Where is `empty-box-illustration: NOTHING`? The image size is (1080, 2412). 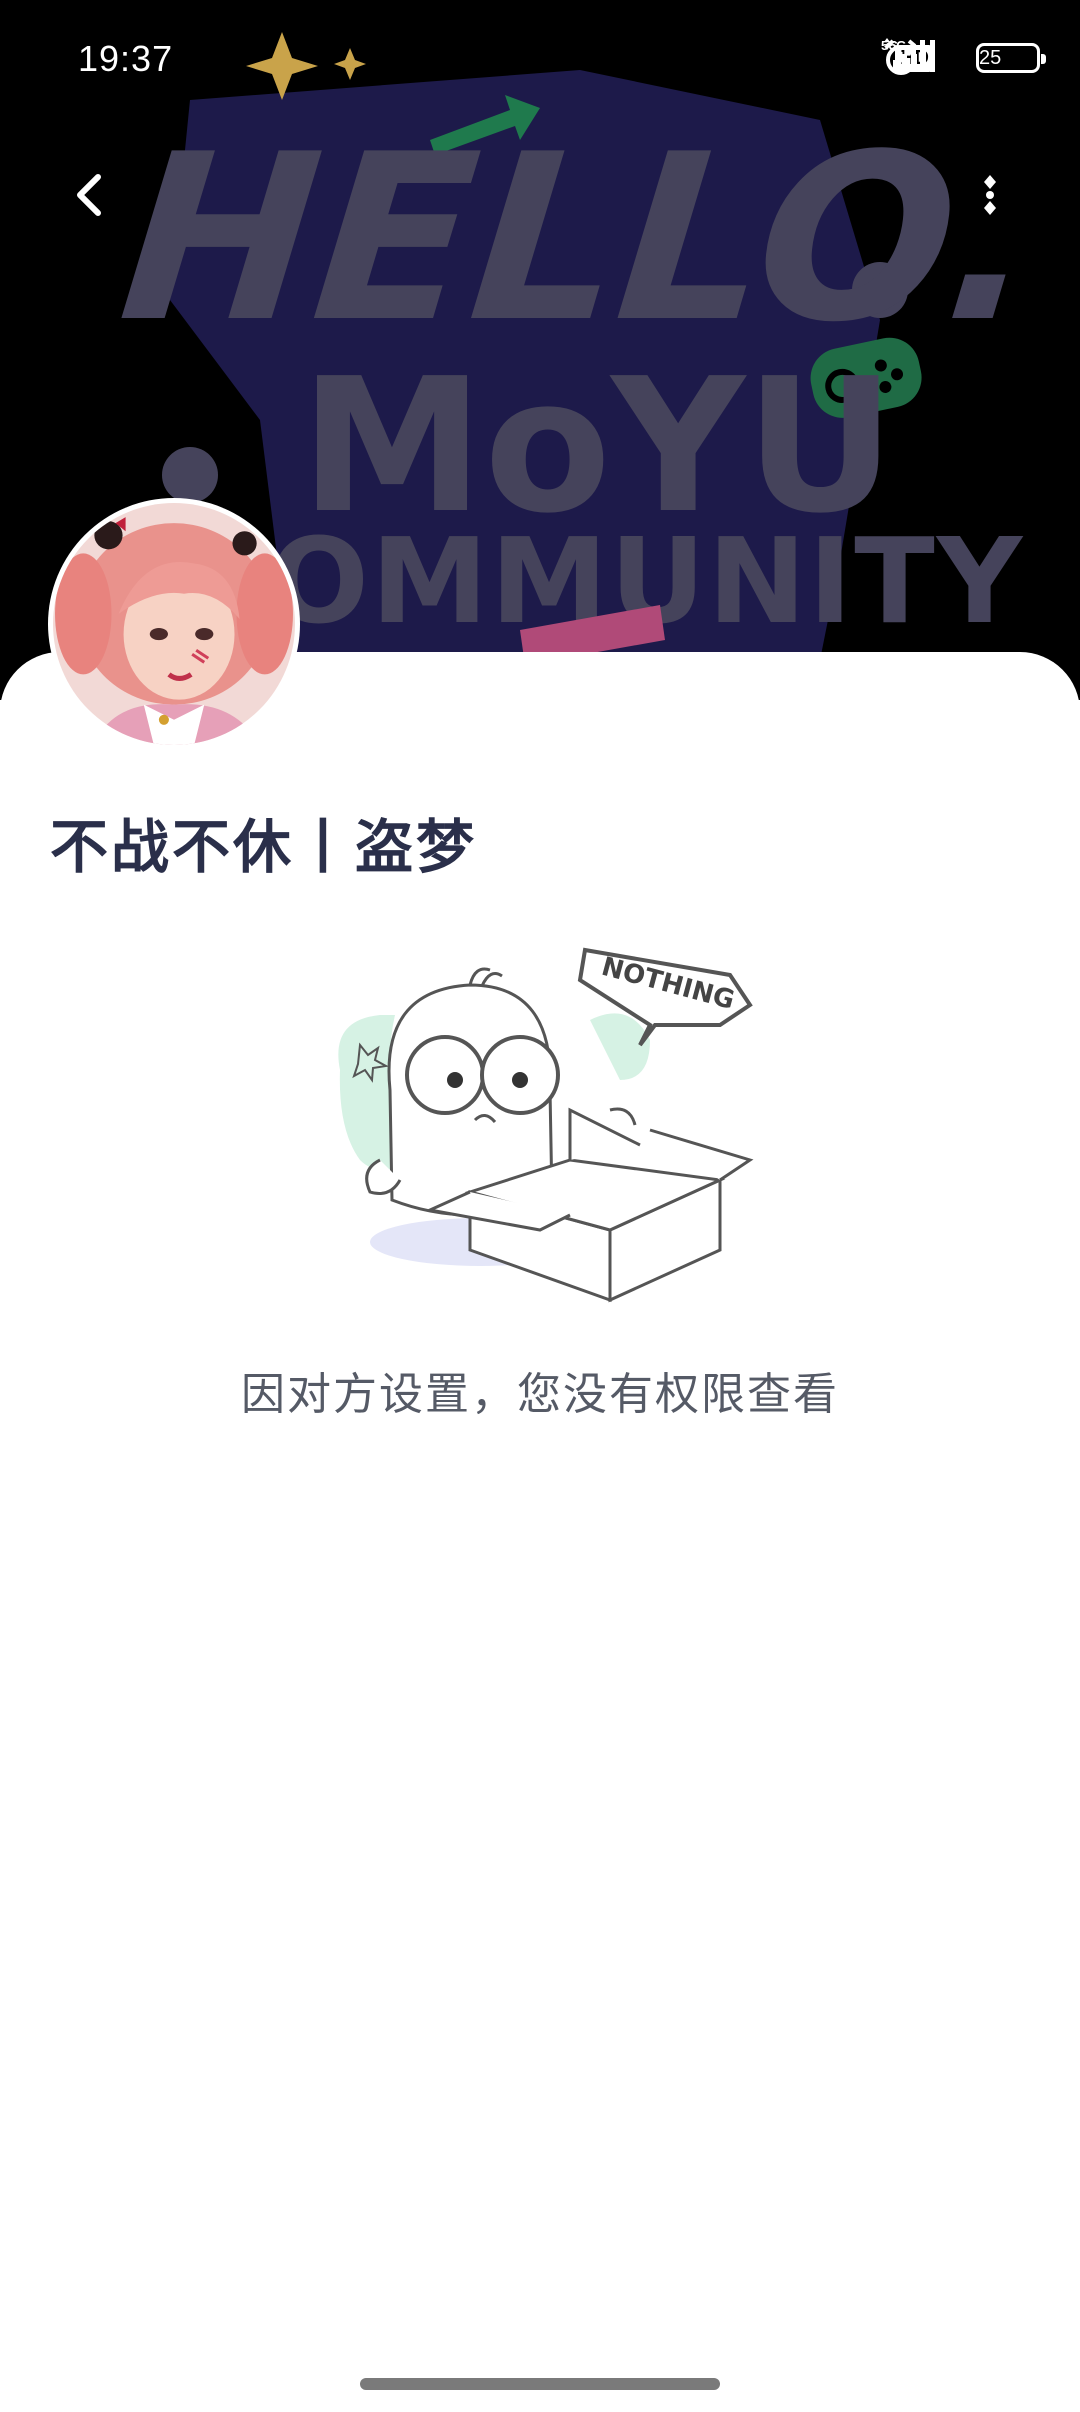
empty-box-illustration: NOTHING is located at coordinates (546, 1125).